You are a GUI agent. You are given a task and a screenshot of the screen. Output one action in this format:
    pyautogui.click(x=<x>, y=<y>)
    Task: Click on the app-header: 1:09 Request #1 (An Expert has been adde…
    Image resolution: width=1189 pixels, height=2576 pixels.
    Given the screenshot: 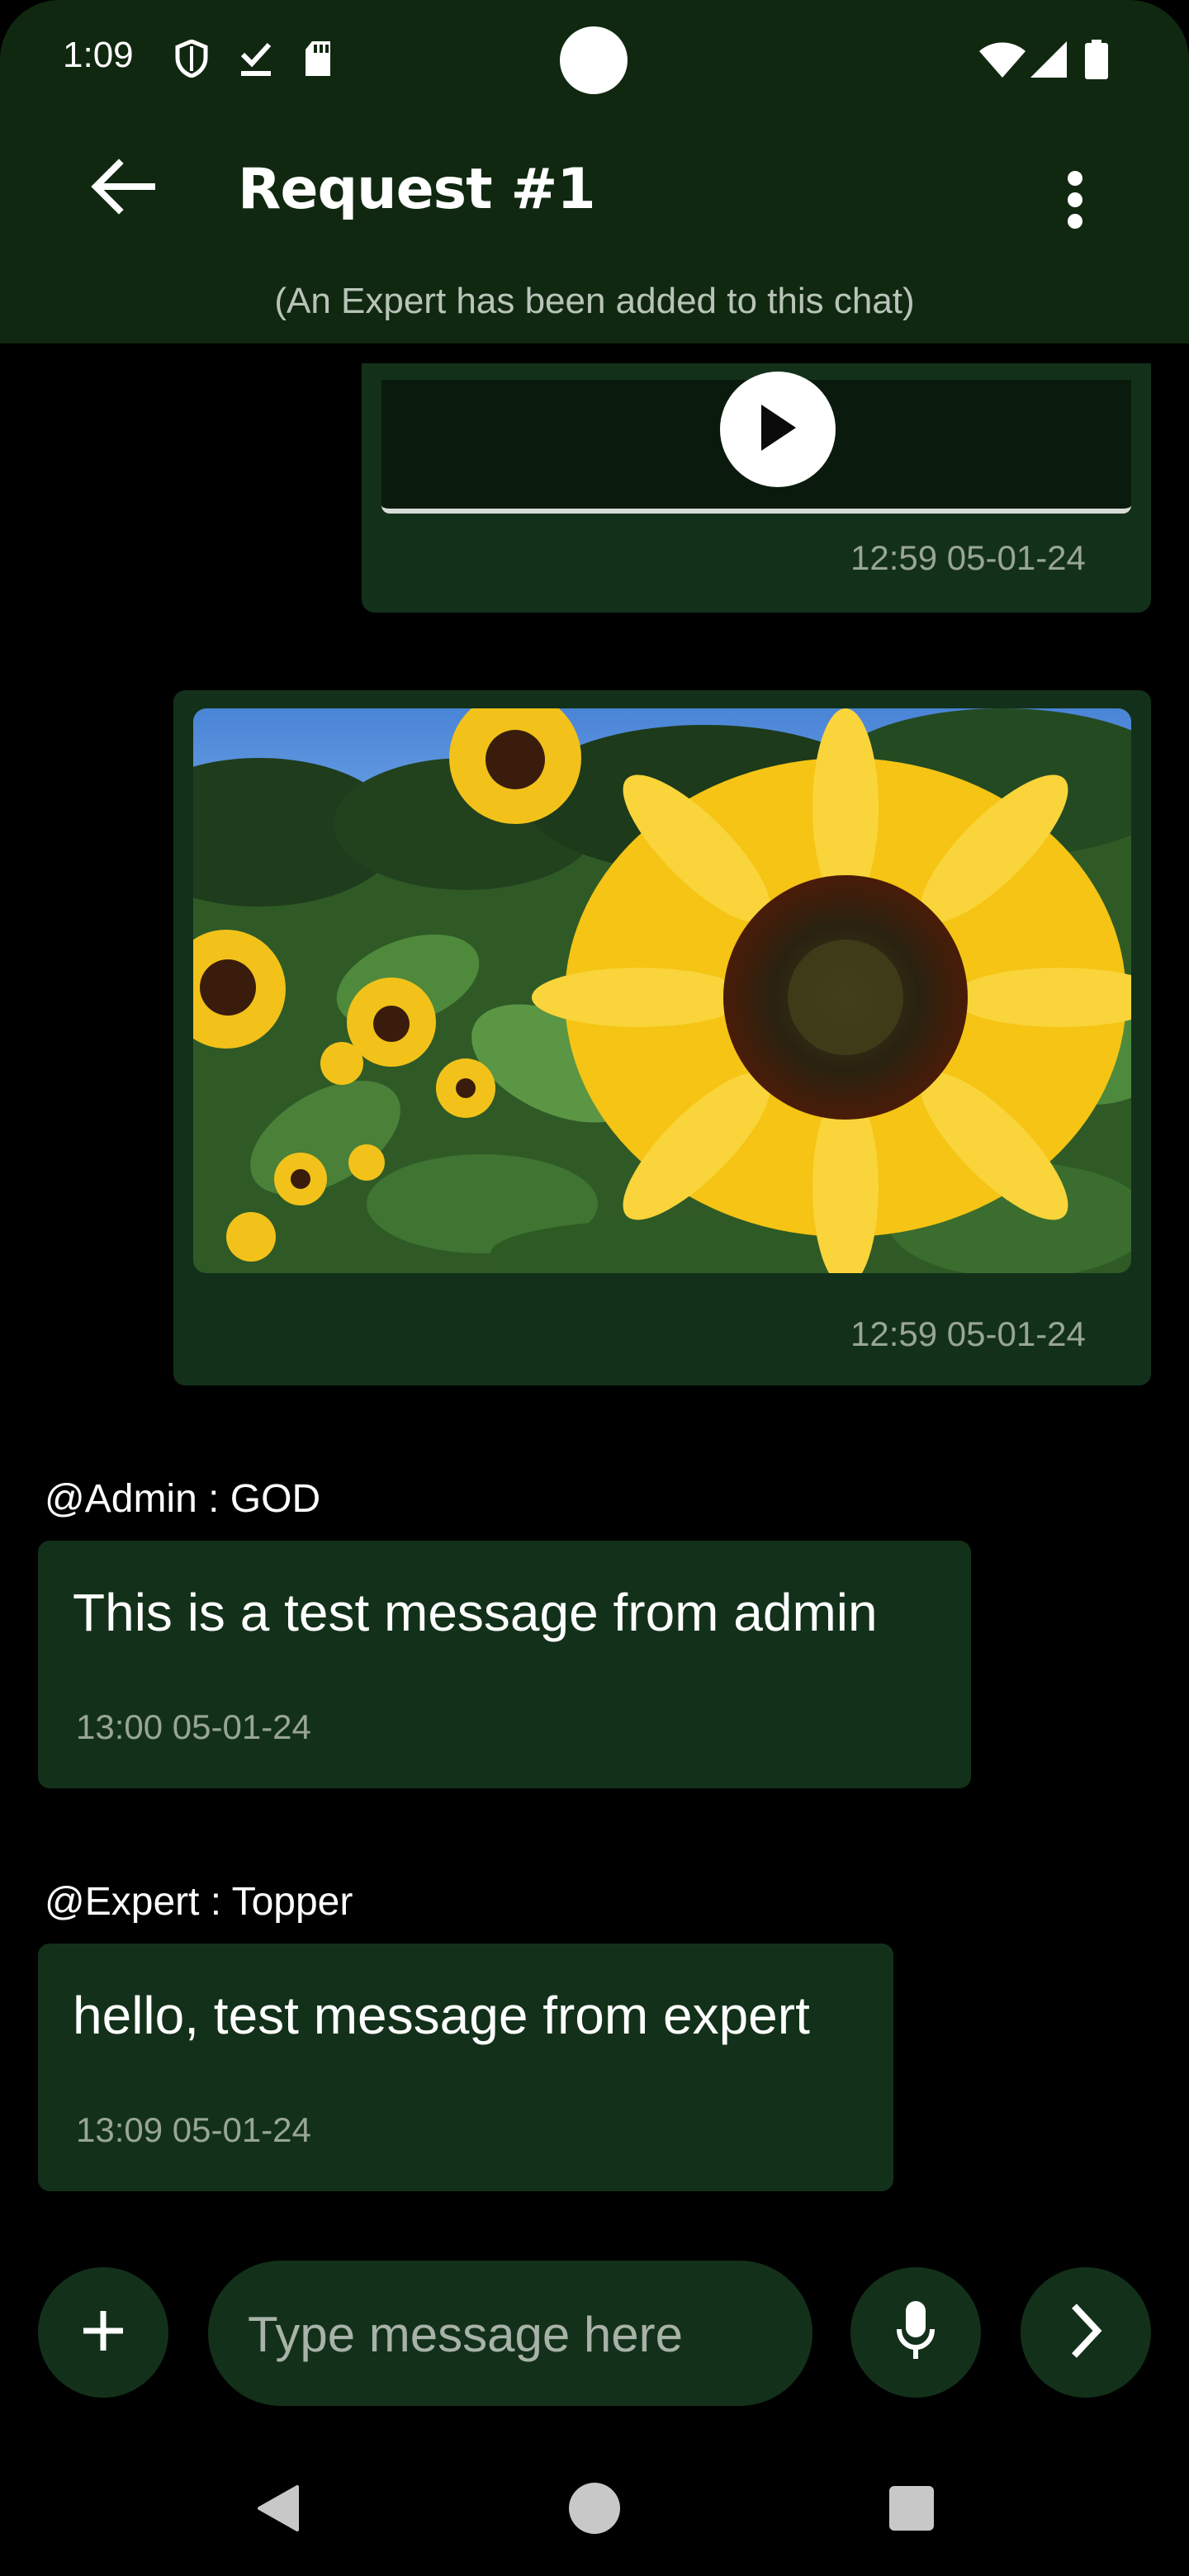 What is the action you would take?
    pyautogui.click(x=594, y=171)
    